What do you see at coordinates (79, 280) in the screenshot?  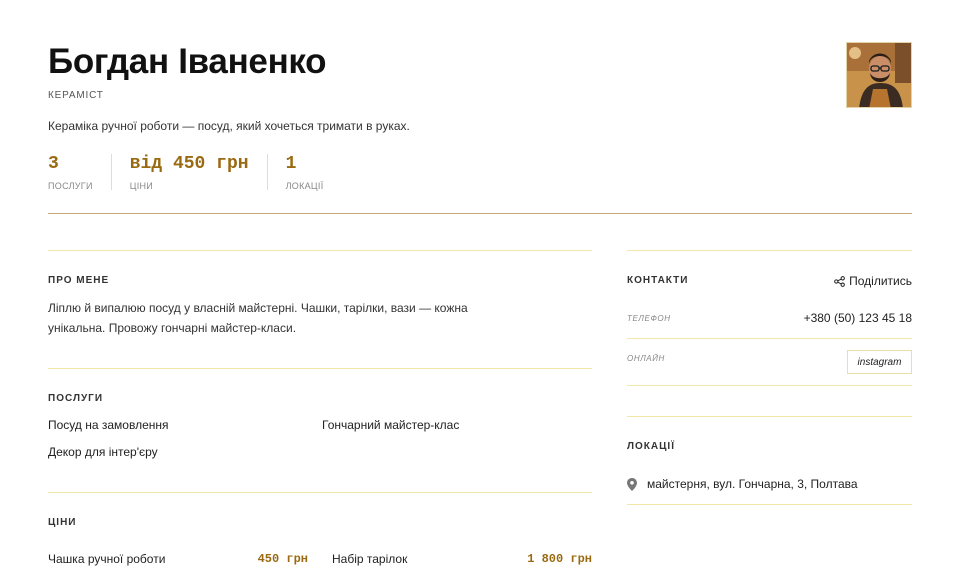 I see `about-title: ПРО МЕНЕ` at bounding box center [79, 280].